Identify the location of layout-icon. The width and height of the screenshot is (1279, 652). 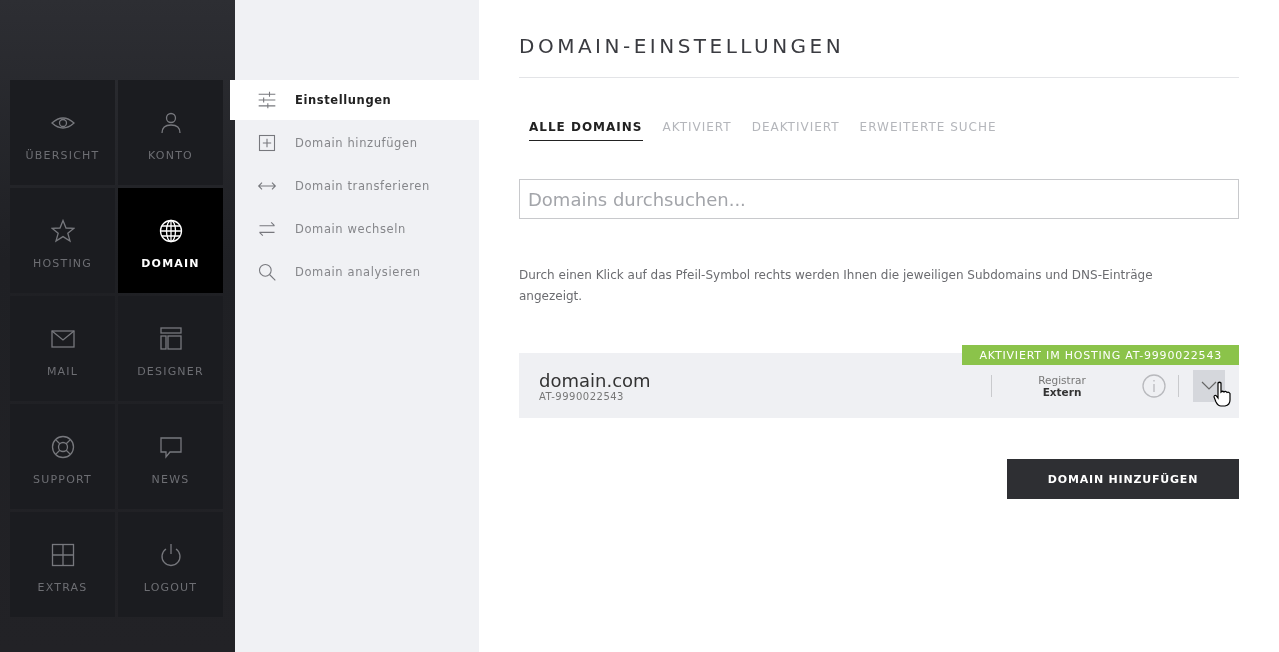
(170, 339).